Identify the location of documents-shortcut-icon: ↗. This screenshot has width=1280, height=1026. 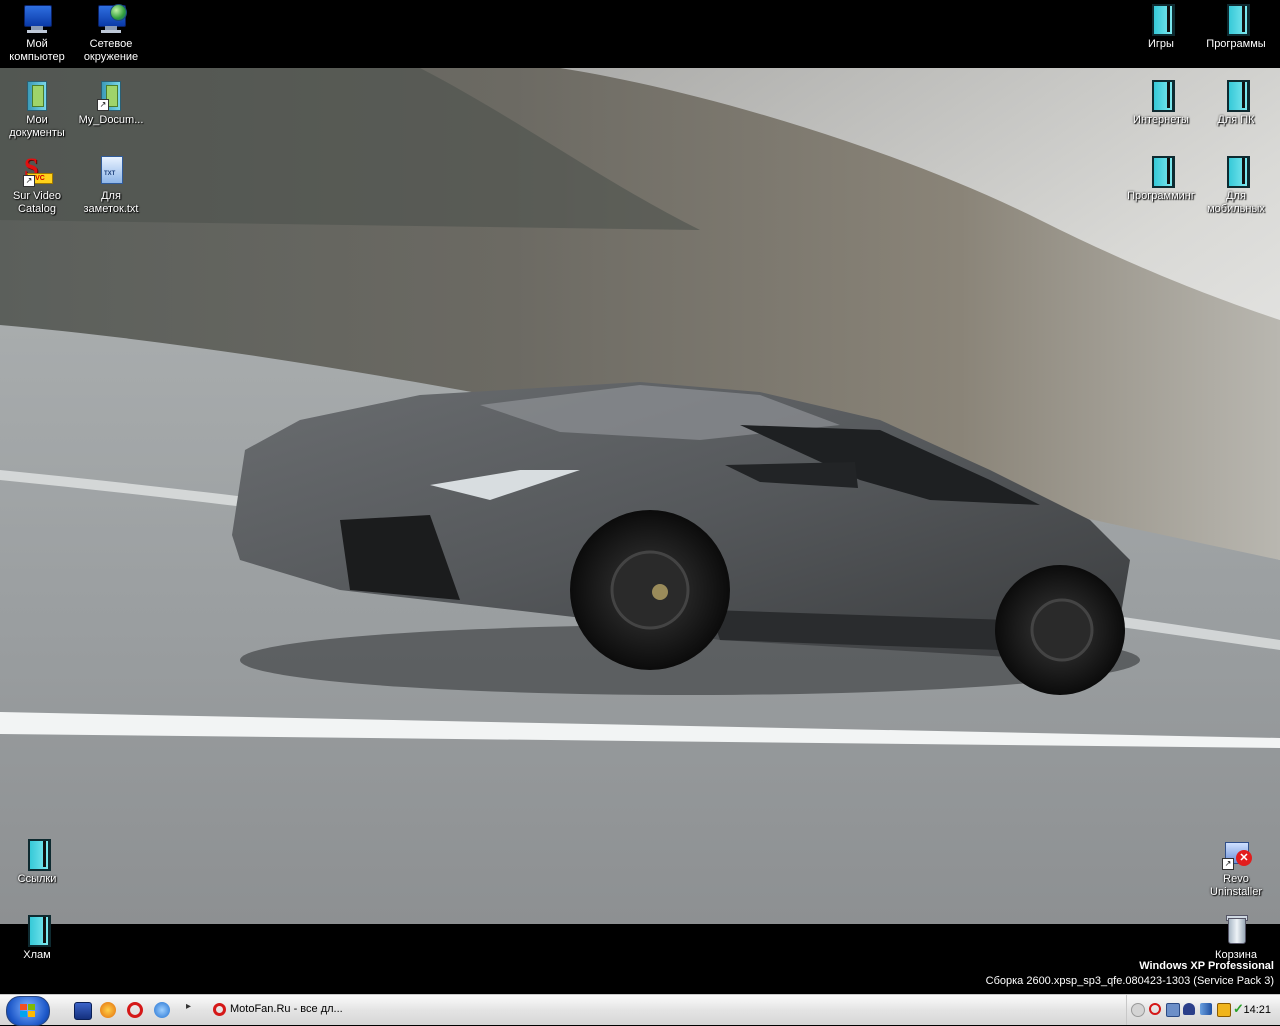
(111, 95).